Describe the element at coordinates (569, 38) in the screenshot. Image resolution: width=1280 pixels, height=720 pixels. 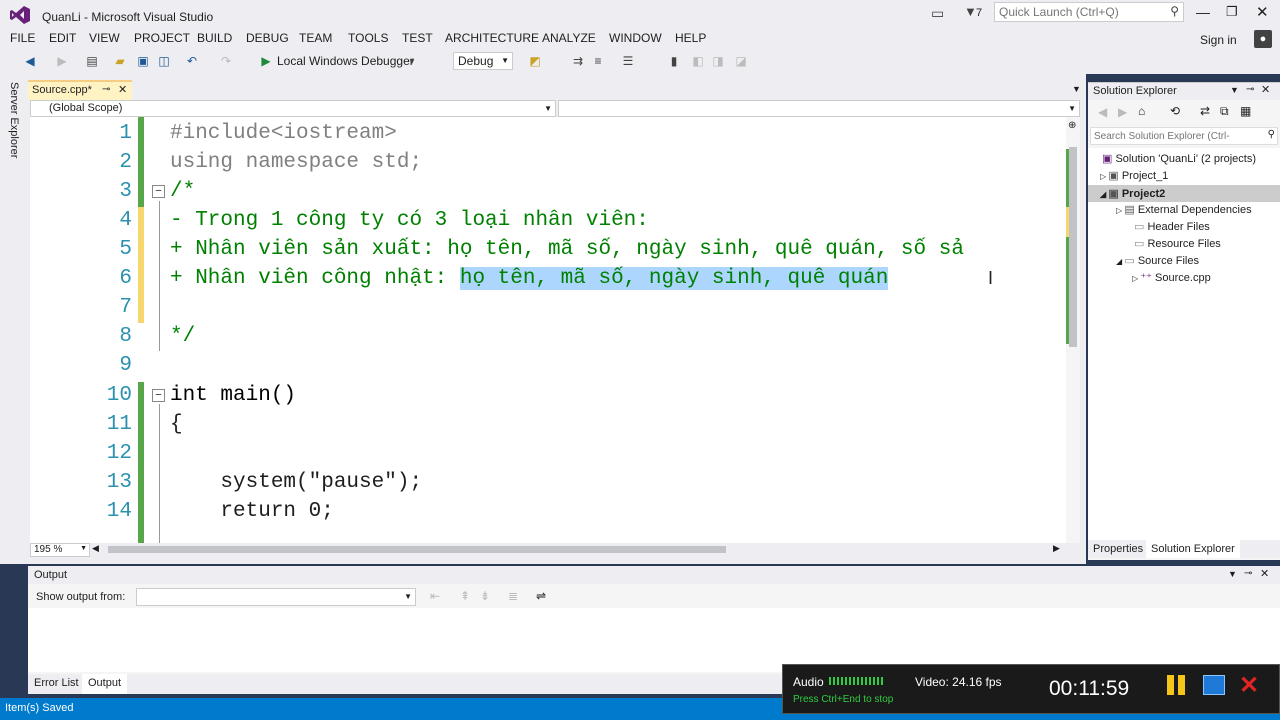
I see `menu-analyze: ANALYZE` at that location.